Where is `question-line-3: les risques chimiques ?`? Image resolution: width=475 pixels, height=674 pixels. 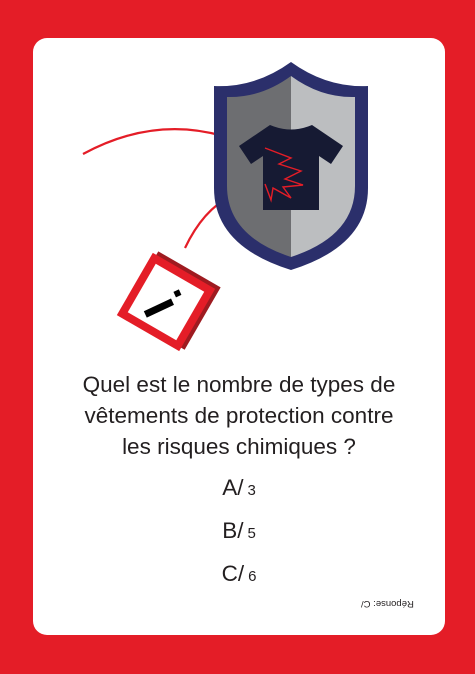 question-line-3: les risques chimiques ? is located at coordinates (239, 446).